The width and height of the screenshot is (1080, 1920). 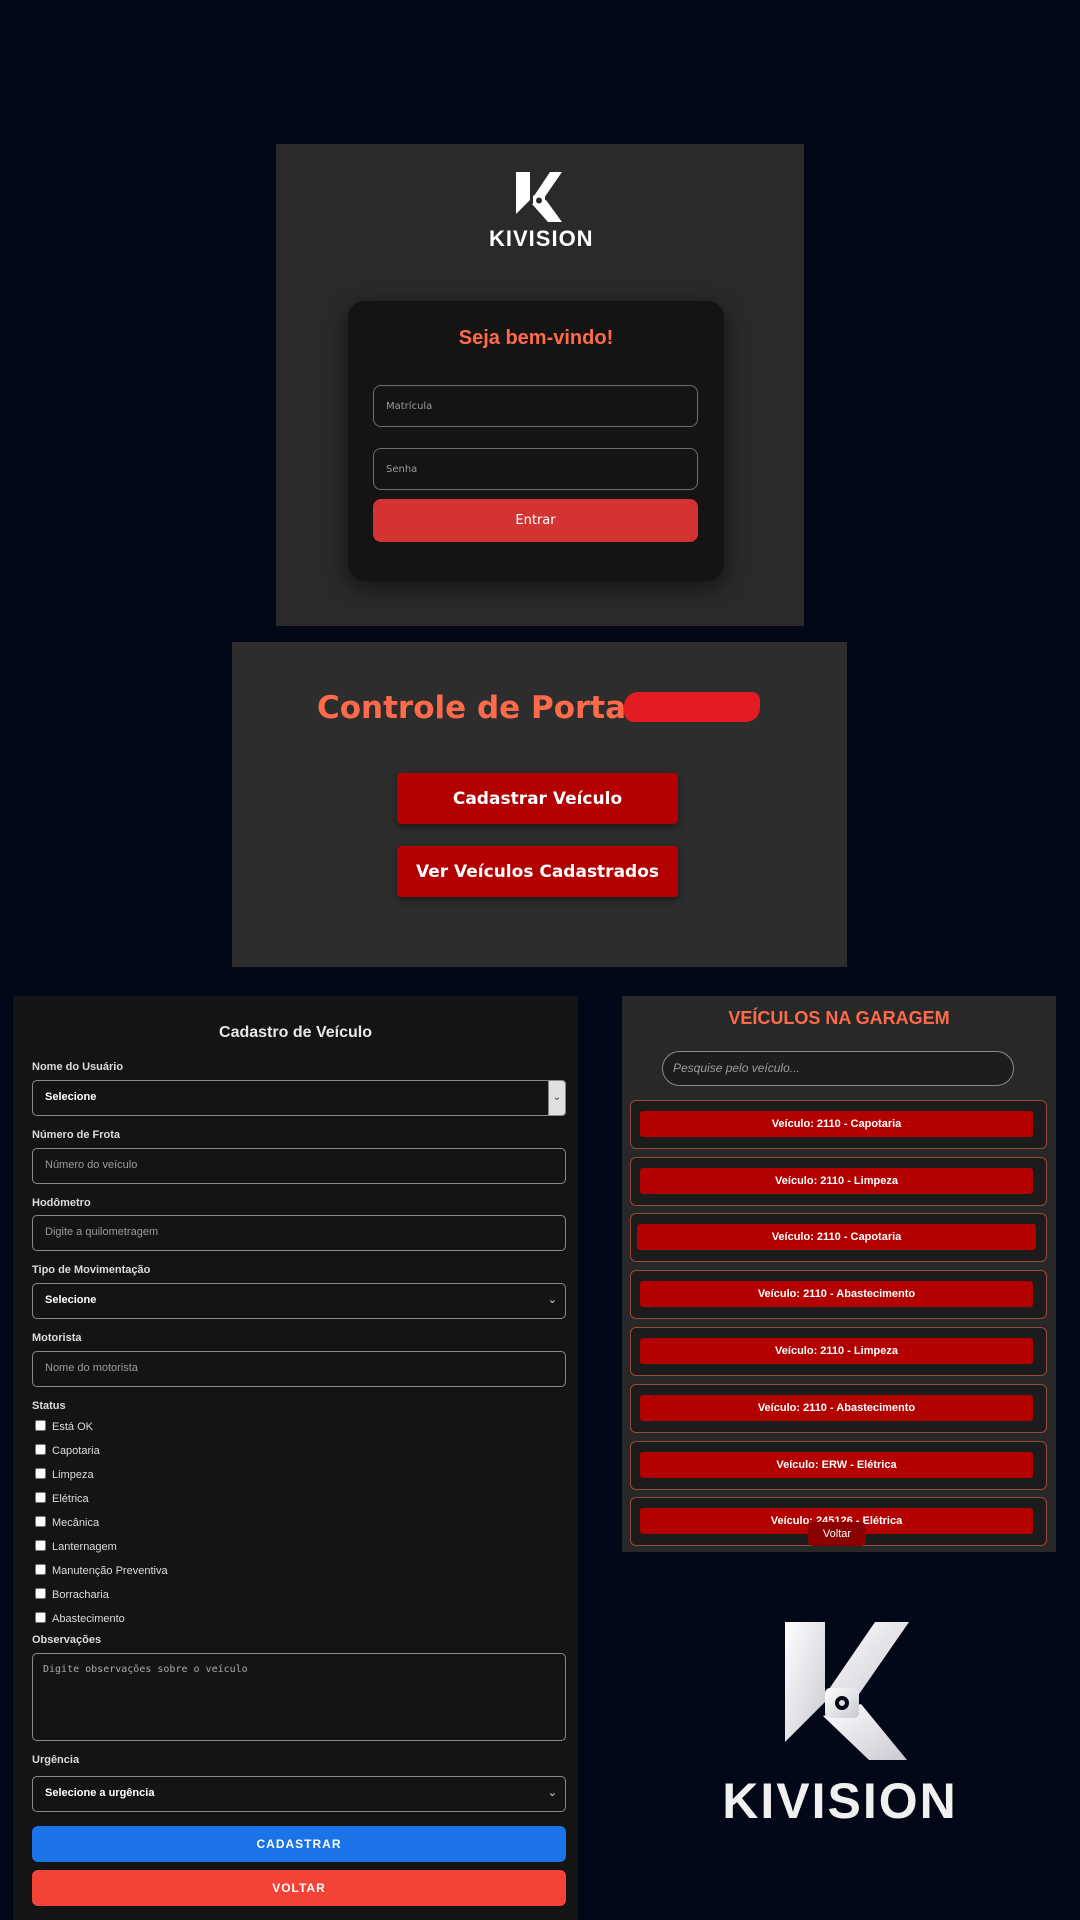 What do you see at coordinates (295, 1032) in the screenshot?
I see `form-title: Cadastro de Veículo` at bounding box center [295, 1032].